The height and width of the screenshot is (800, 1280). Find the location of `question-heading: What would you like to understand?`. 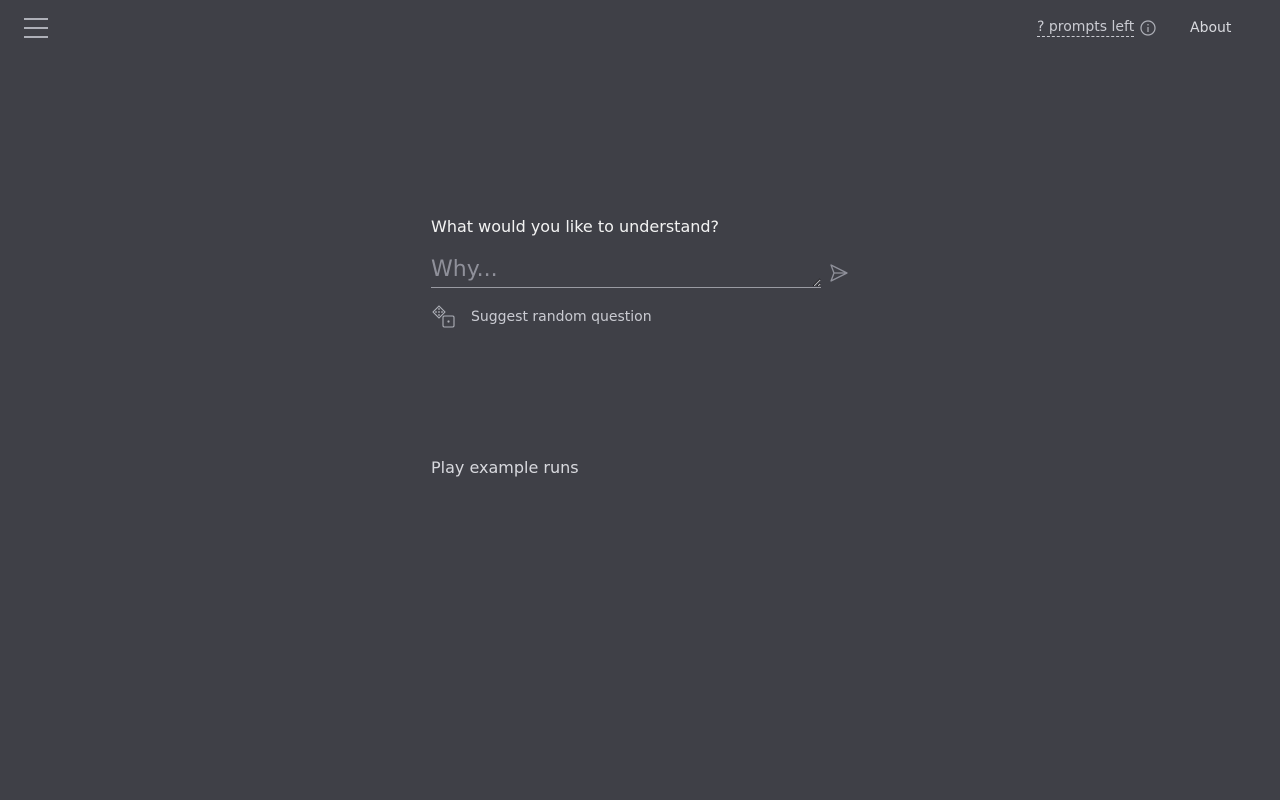

question-heading: What would you like to understand? is located at coordinates (575, 226).